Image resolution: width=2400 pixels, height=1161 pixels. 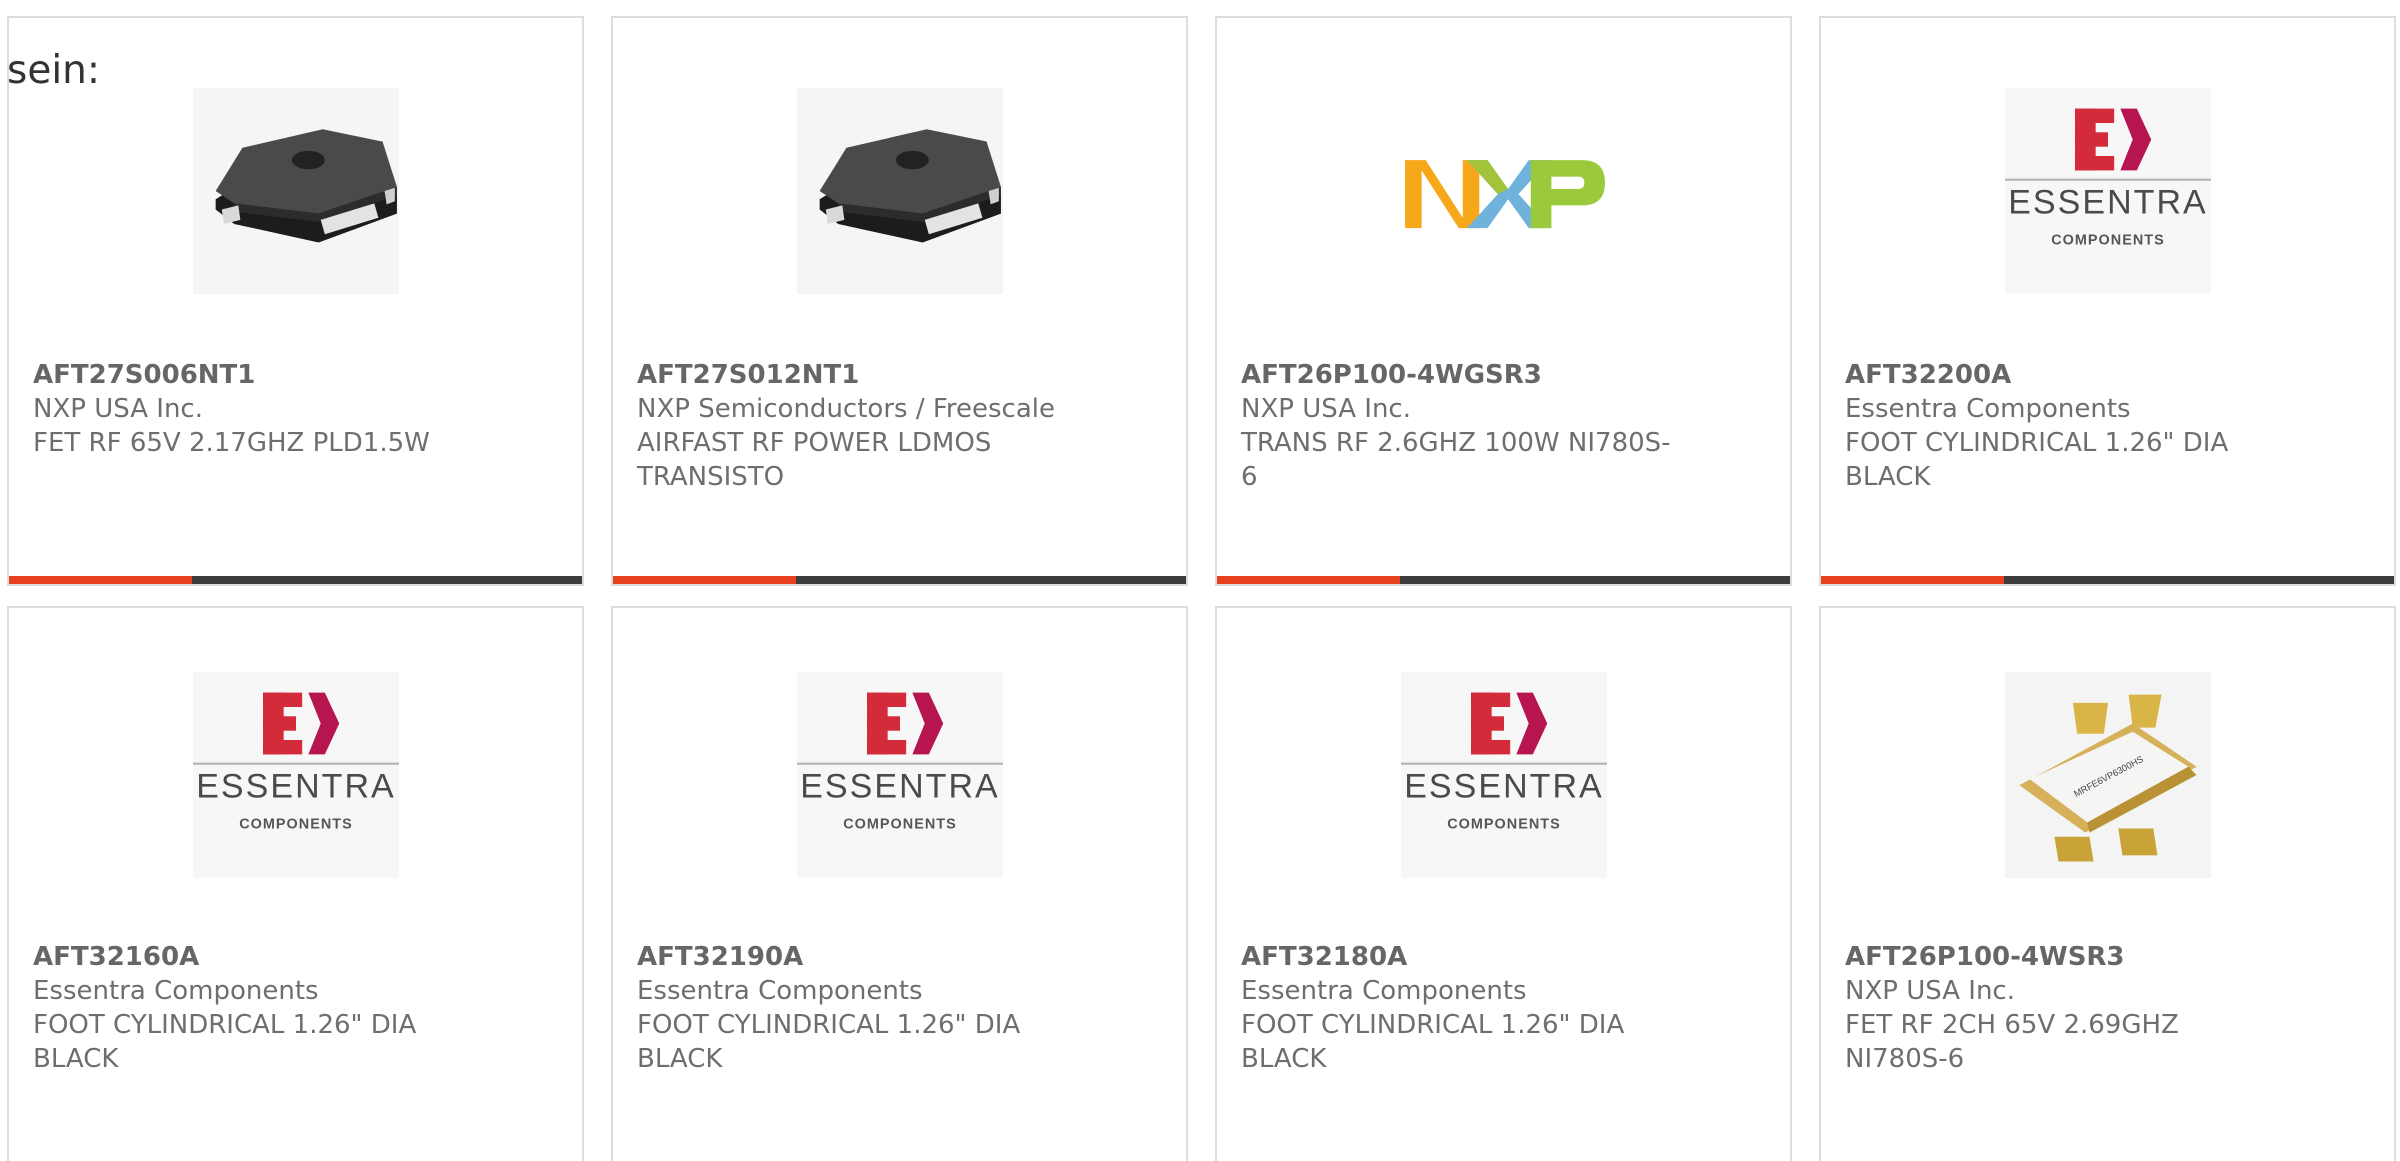 What do you see at coordinates (2012, 1042) in the screenshot?
I see `description: FET RF 2CH 65V 2.69GHZ NI780S-6` at bounding box center [2012, 1042].